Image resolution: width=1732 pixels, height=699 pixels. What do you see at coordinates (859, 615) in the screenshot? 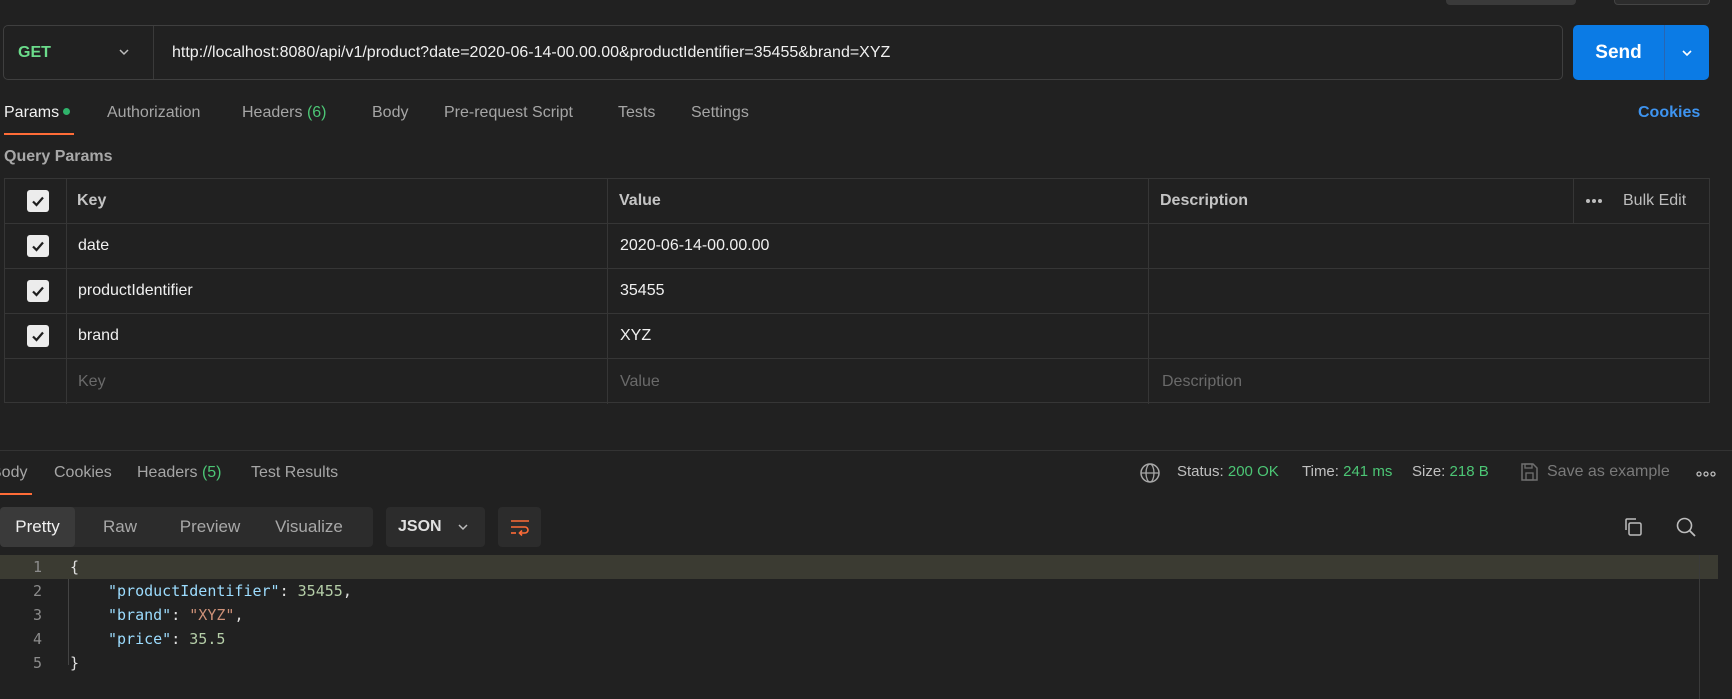
I see `code-line: 3 "brand": "XYZ",` at bounding box center [859, 615].